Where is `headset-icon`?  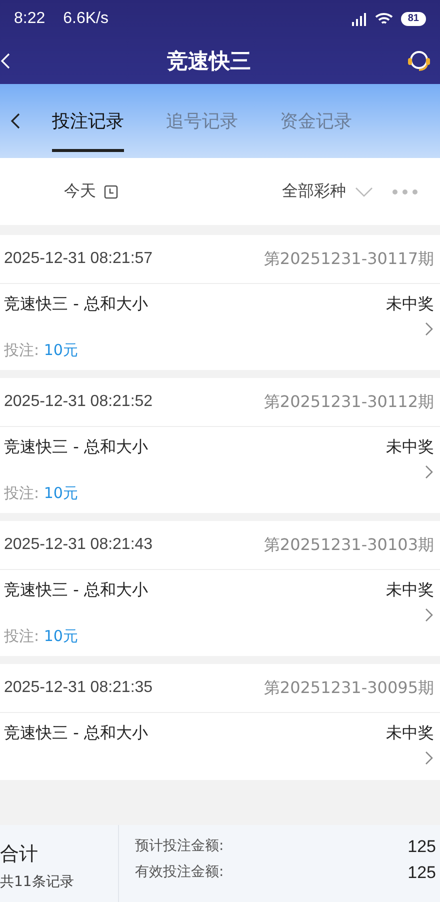 headset-icon is located at coordinates (419, 61).